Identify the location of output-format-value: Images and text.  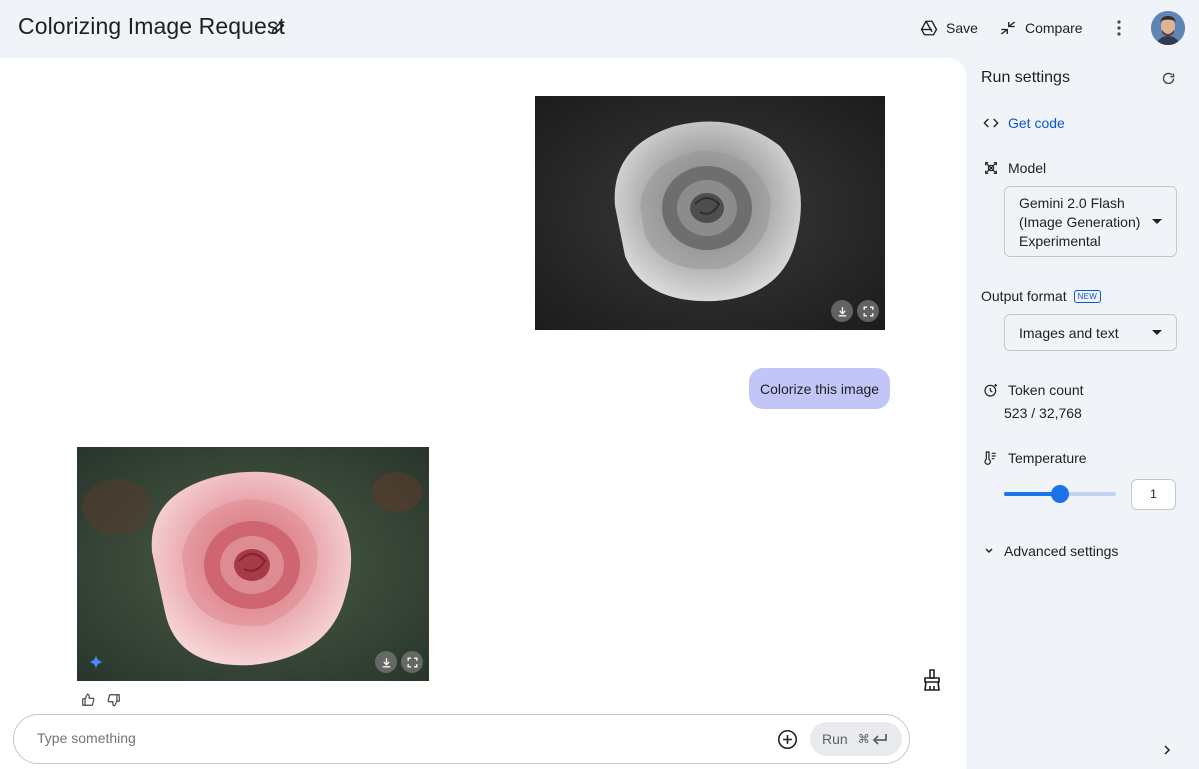
(1069, 333).